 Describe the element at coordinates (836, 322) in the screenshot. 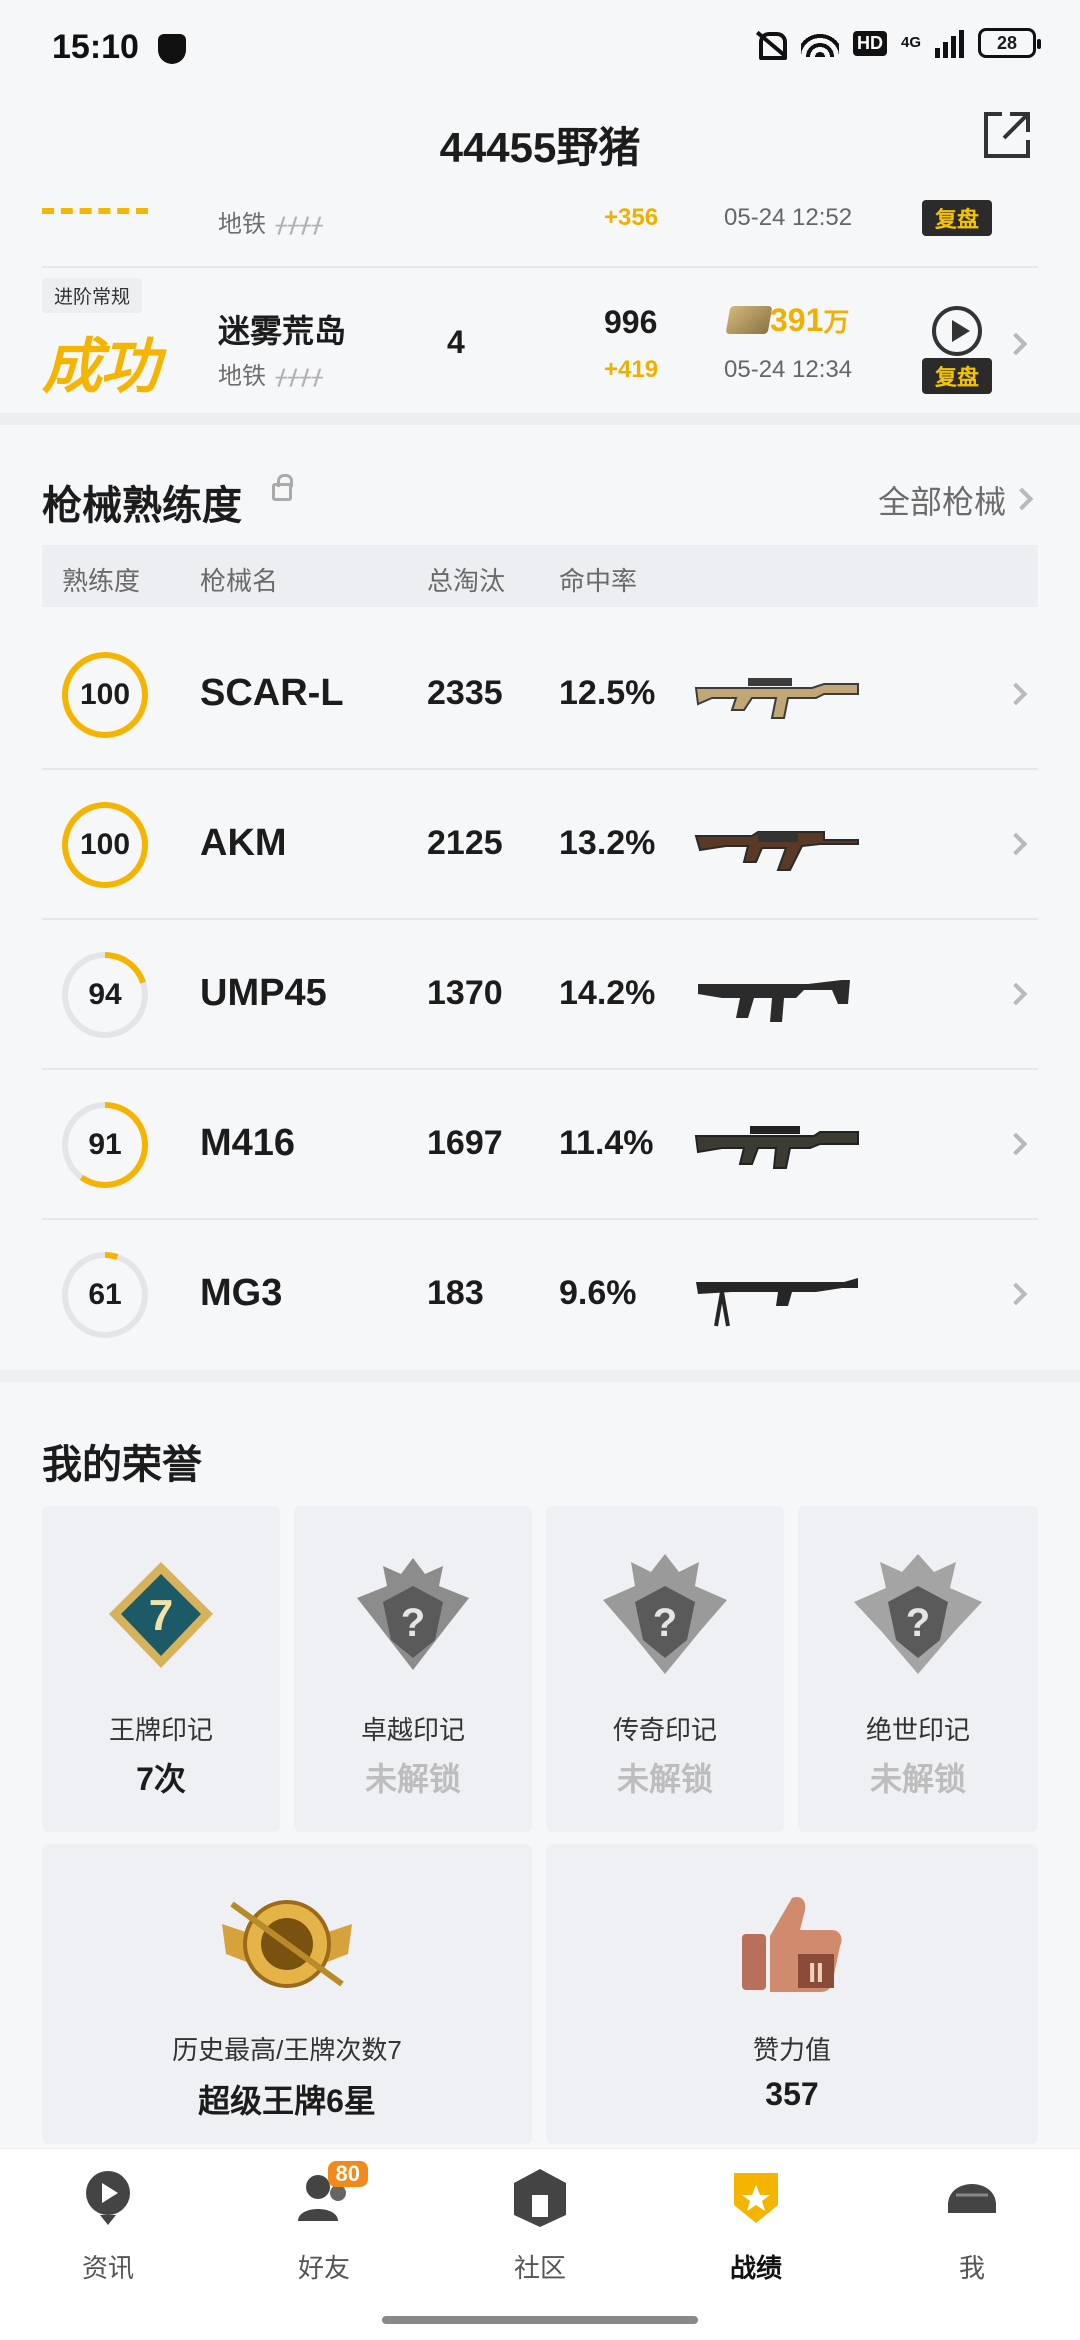

I see `money-unit: 万` at that location.